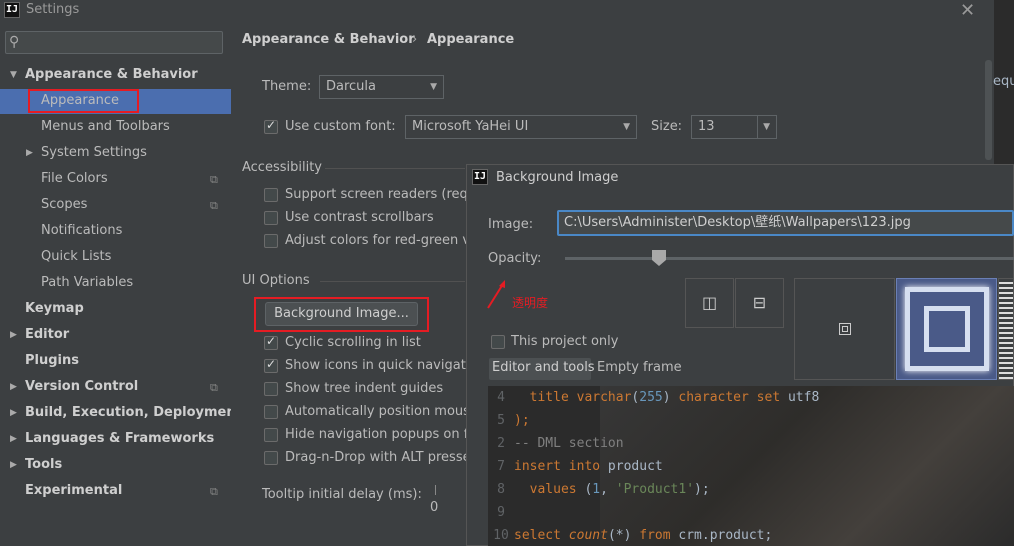  I want to click on opacity-label: Opacity:, so click(515, 258).